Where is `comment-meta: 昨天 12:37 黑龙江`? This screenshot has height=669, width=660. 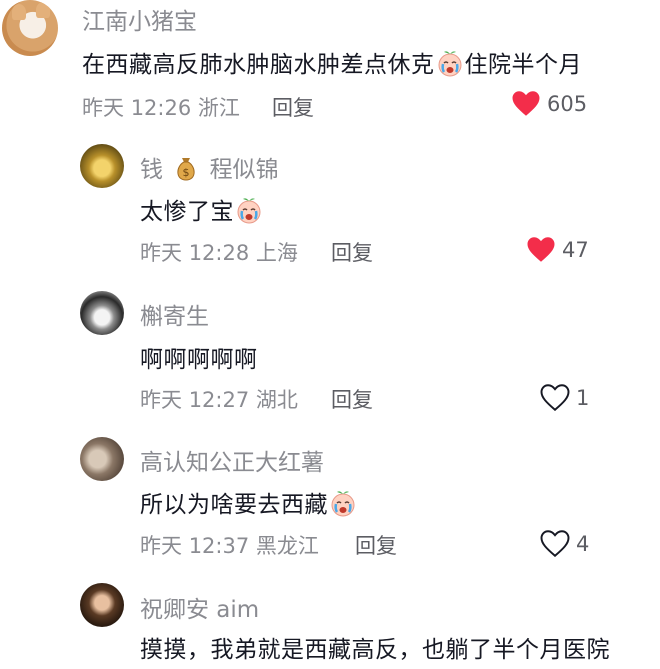 comment-meta: 昨天 12:37 黑龙江 is located at coordinates (229, 546).